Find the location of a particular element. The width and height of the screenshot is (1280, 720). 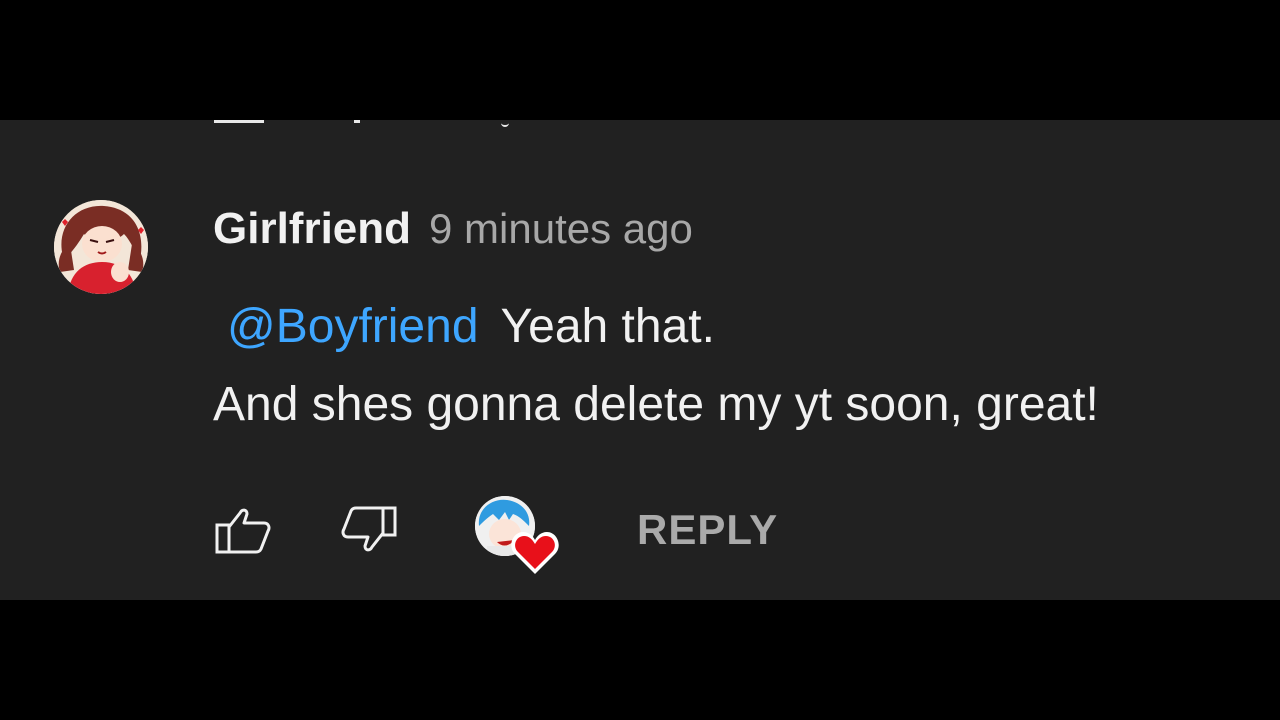

heart-icon is located at coordinates (535, 553).